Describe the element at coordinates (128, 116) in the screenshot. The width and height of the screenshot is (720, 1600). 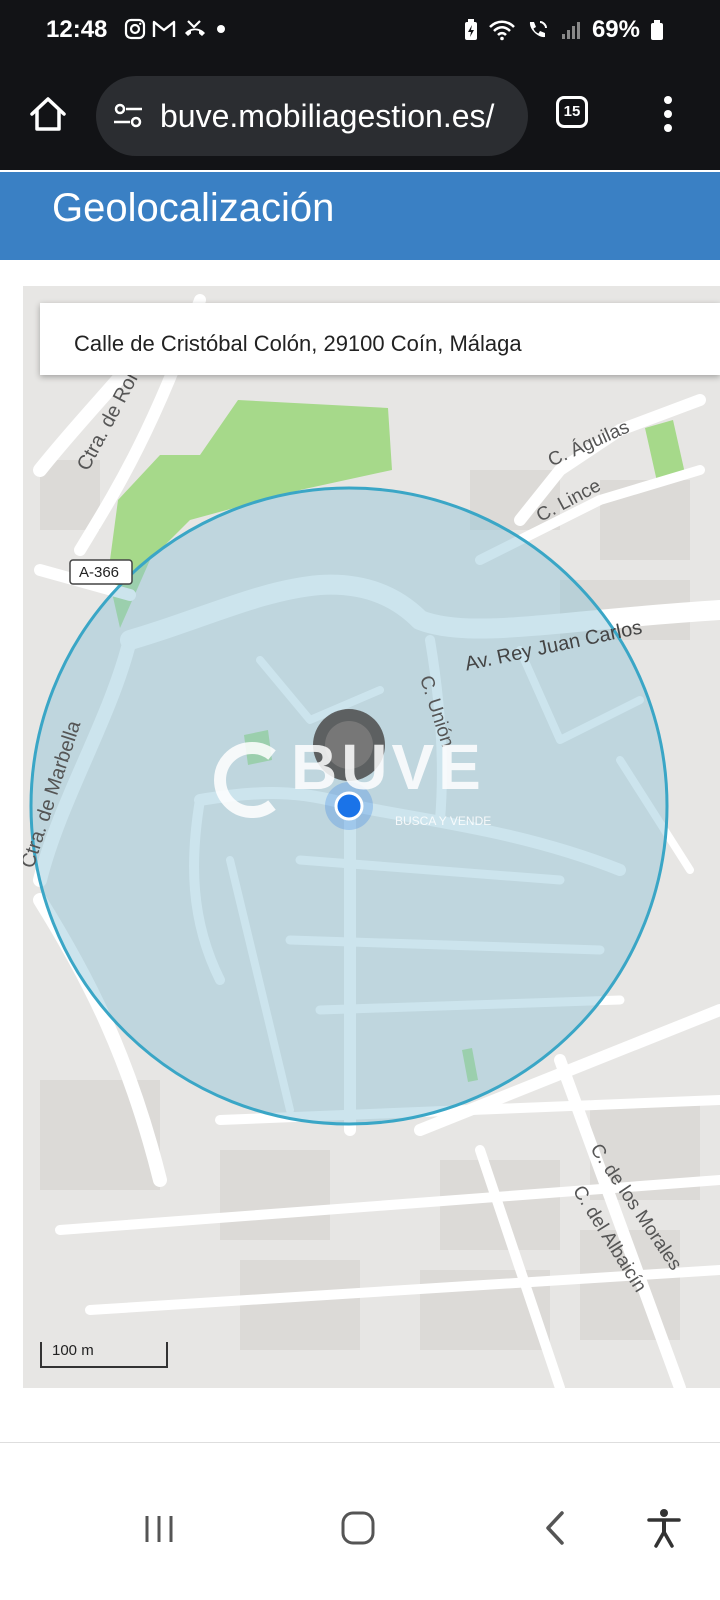
I see `site-settings-icon` at that location.